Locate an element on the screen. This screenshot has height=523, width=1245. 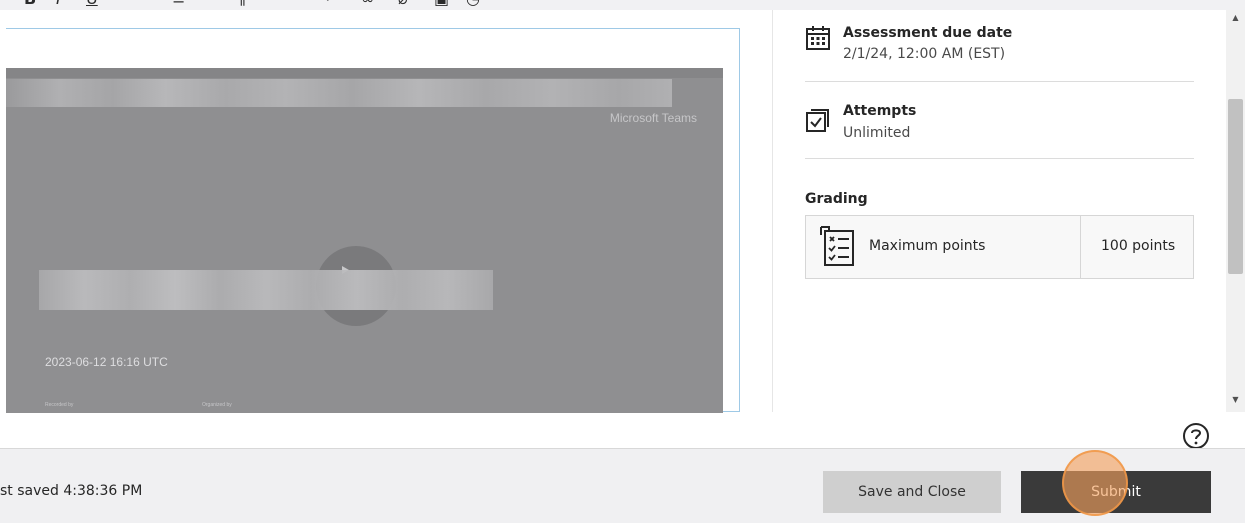
blurred-subtitle is located at coordinates (266, 290).